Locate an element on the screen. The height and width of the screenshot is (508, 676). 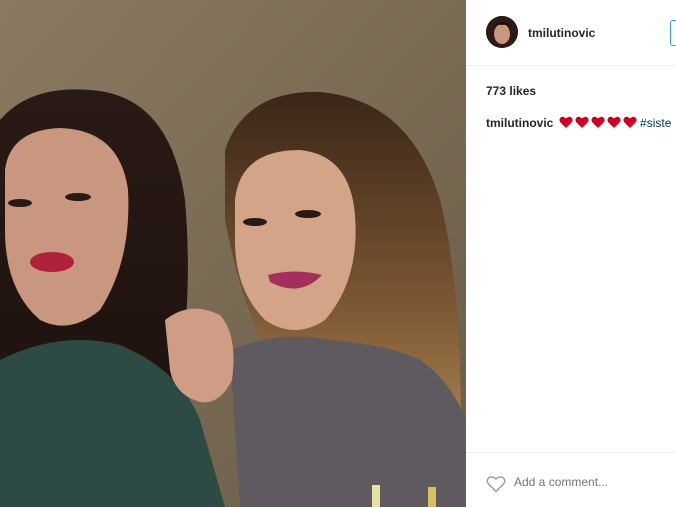
username-link: tmilutinovic is located at coordinates (561, 33).